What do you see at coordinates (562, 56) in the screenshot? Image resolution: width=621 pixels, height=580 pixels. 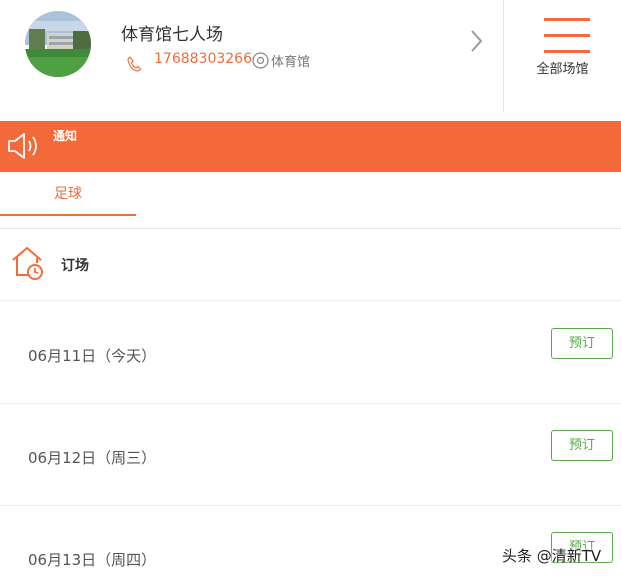 I see `all-venues-button: 全部场馆` at bounding box center [562, 56].